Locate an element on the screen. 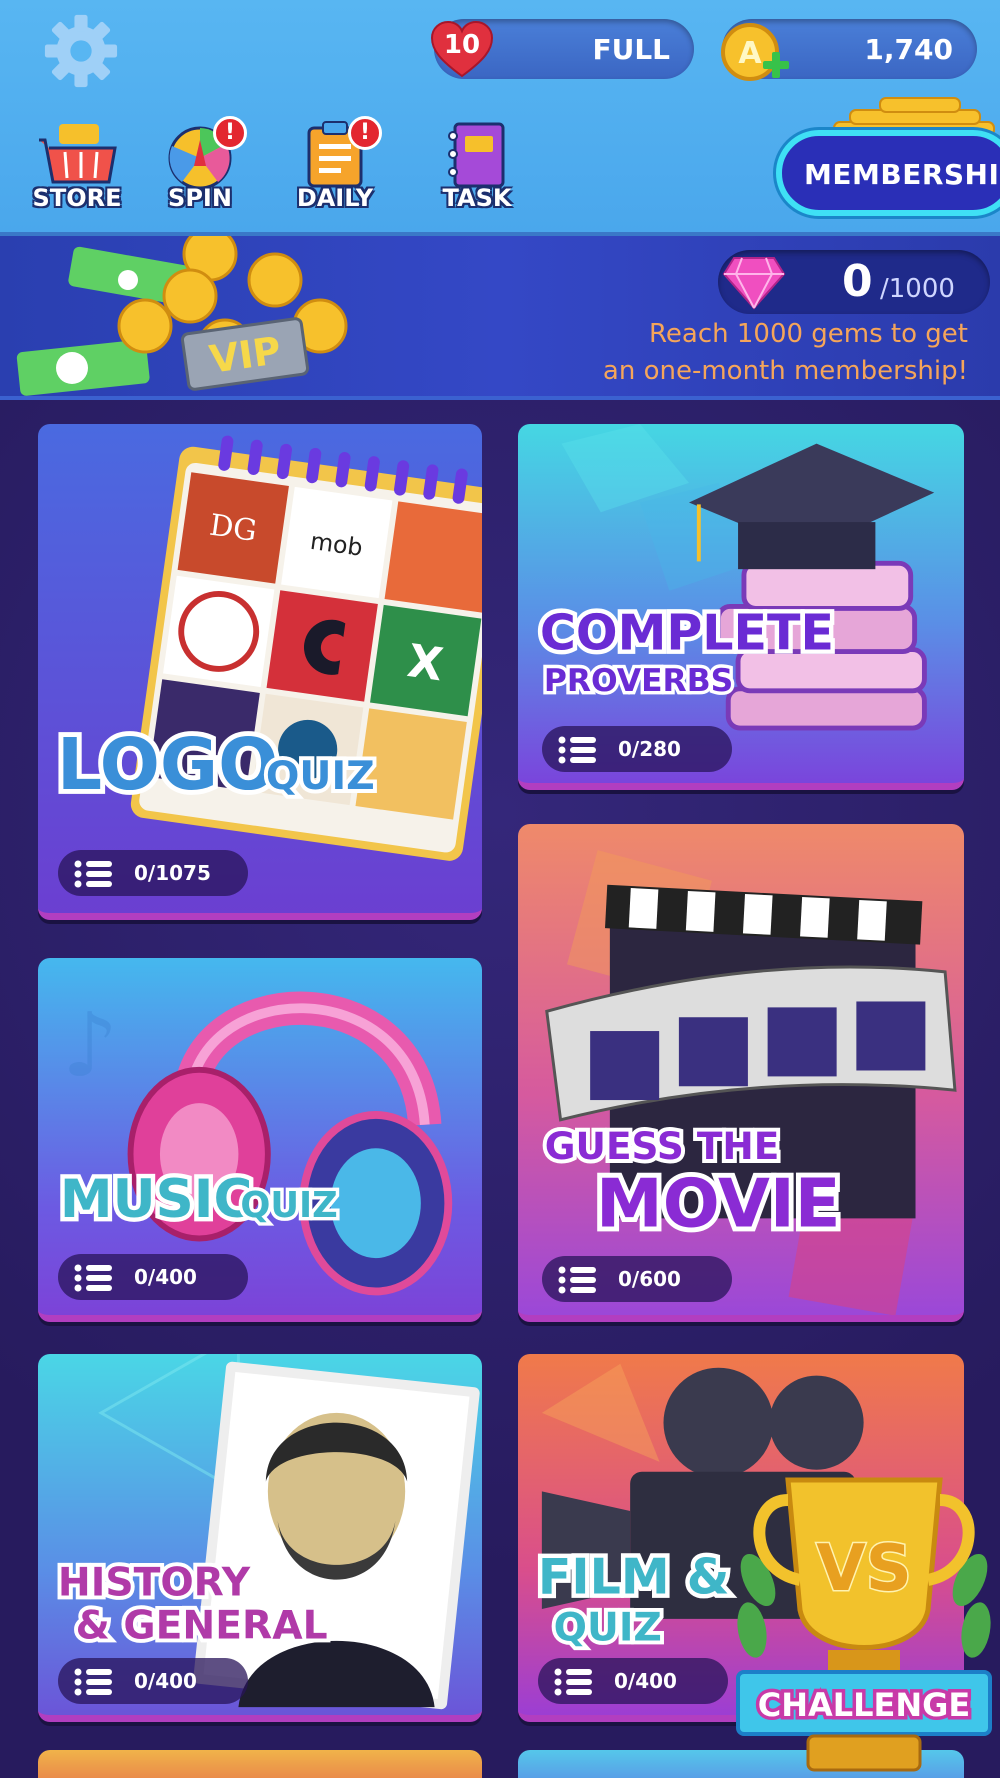  membership-label: MEMBERSHIP is located at coordinates (902, 174).